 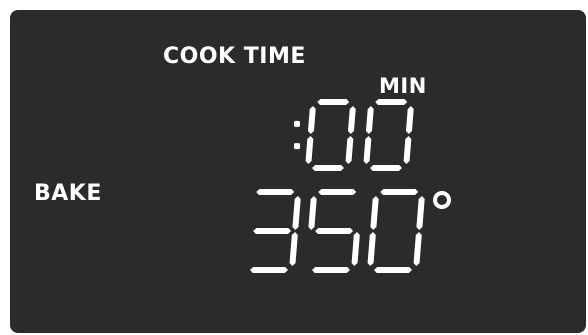 I want to click on temperature-digits, so click(x=350, y=231).